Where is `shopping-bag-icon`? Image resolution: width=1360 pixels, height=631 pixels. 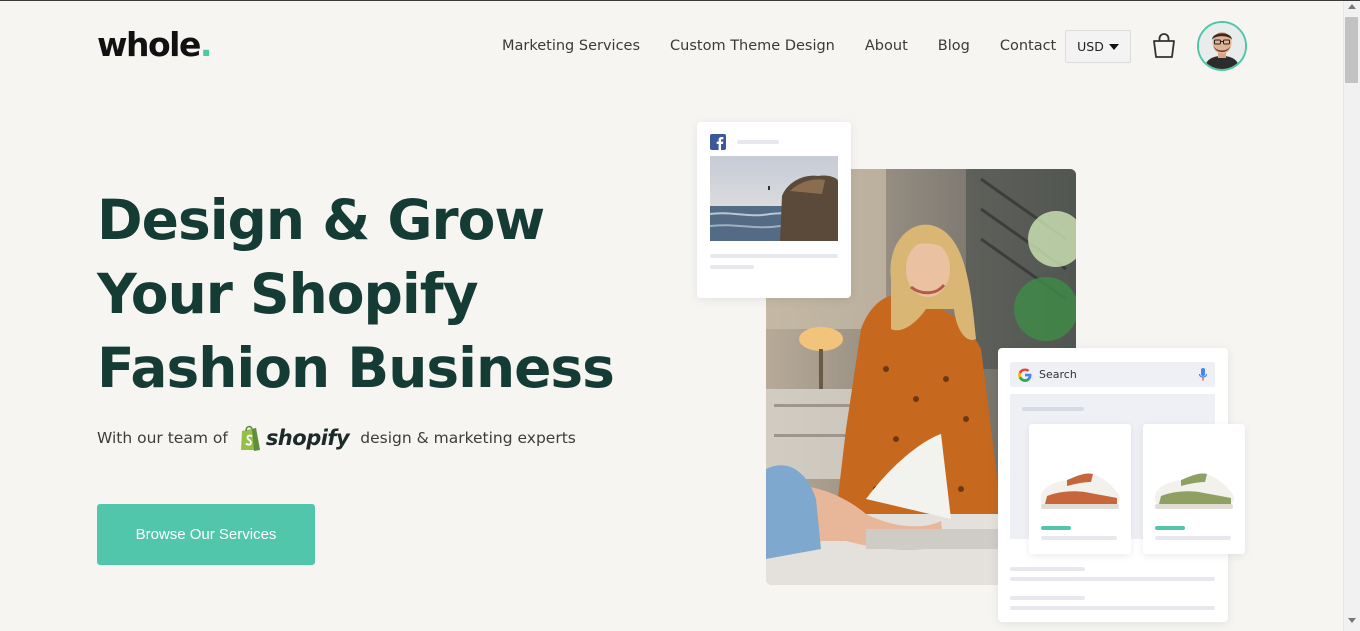
shopping-bag-icon is located at coordinates (1164, 46).